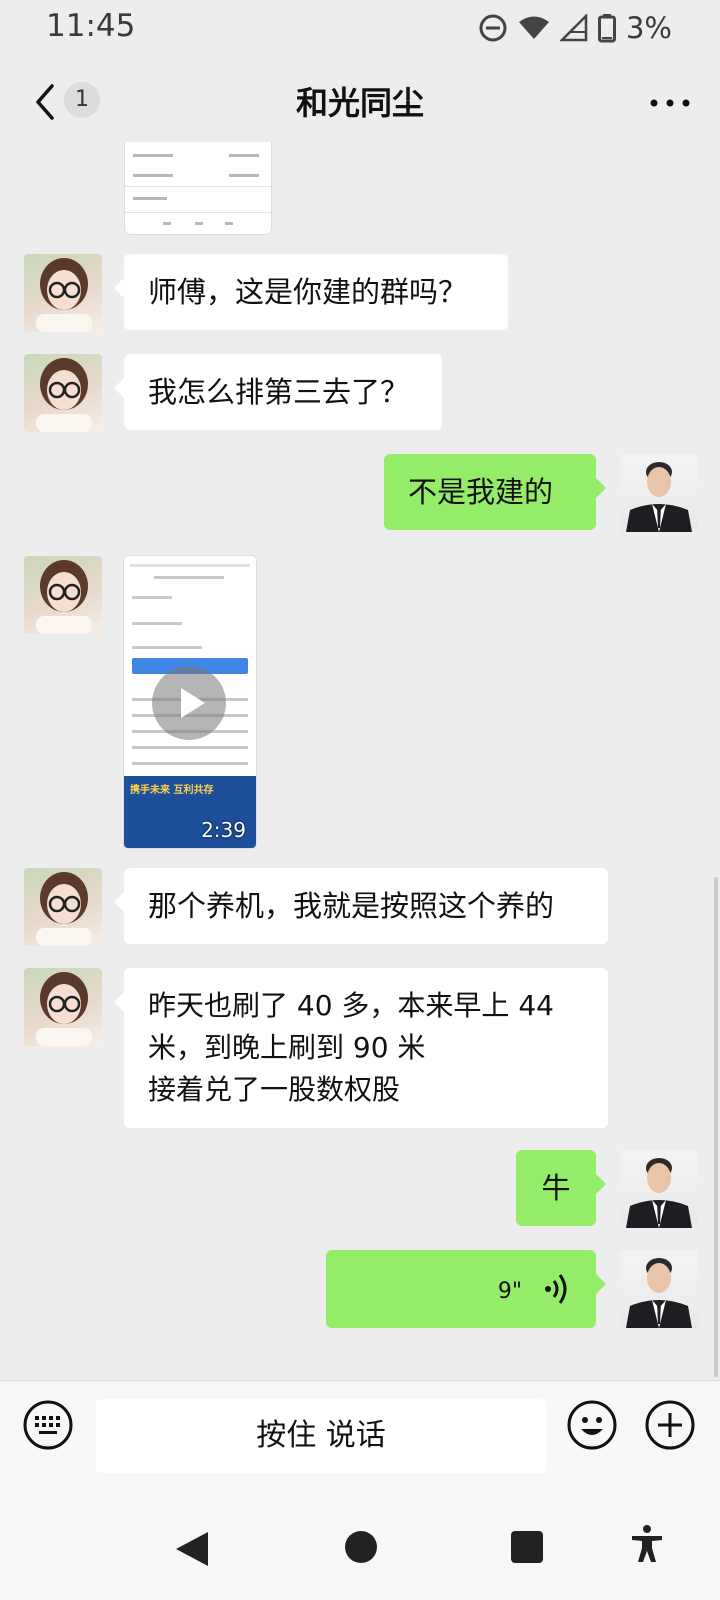  Describe the element at coordinates (647, 1544) in the screenshot. I see `accessibility-icon` at that location.